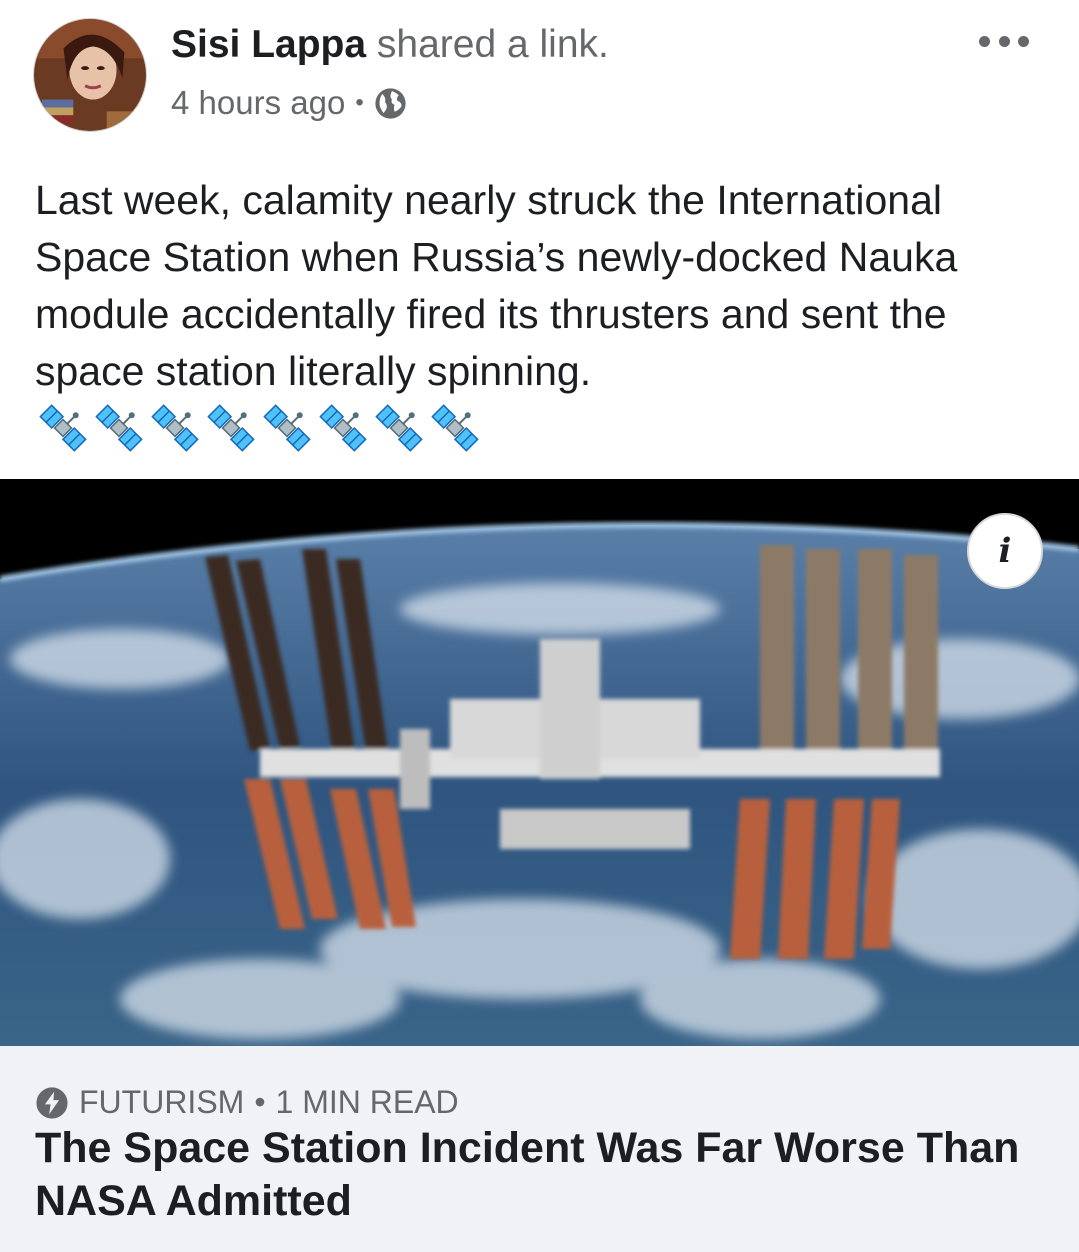 The image size is (1079, 1252). What do you see at coordinates (390, 103) in the screenshot?
I see `globe-icon` at bounding box center [390, 103].